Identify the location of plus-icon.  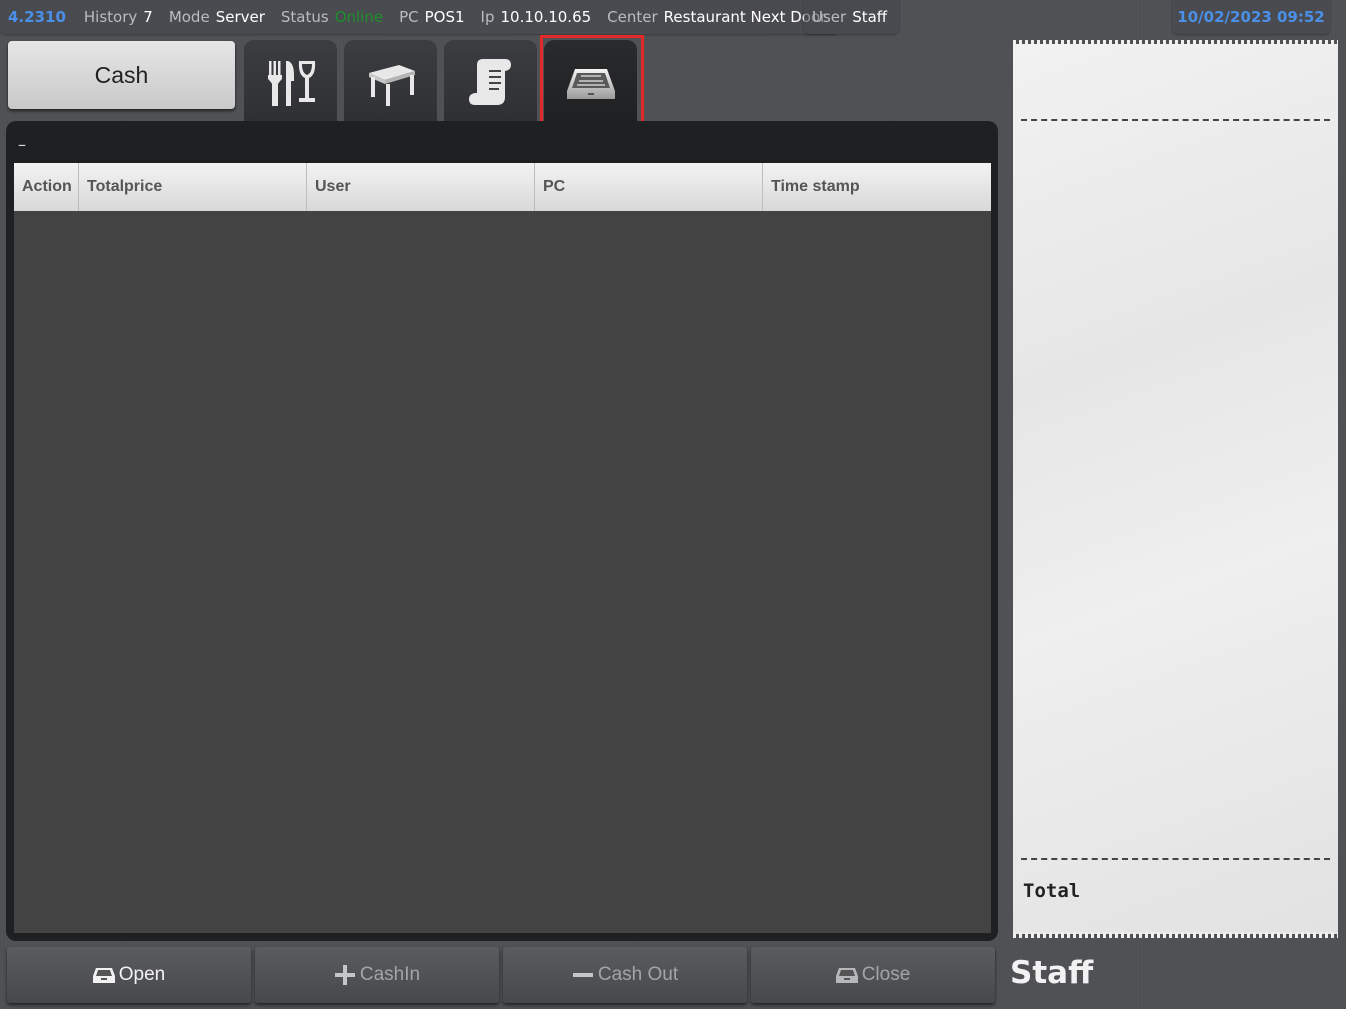
(344, 975).